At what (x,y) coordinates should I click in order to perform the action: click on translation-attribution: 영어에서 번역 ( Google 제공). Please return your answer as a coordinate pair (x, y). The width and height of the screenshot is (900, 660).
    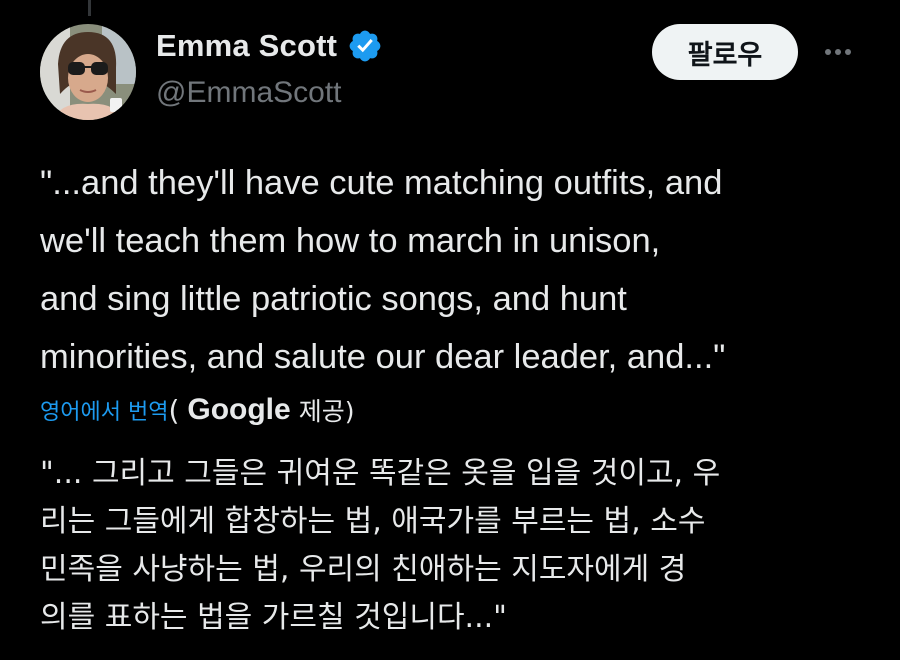
    Looking at the image, I should click on (197, 410).